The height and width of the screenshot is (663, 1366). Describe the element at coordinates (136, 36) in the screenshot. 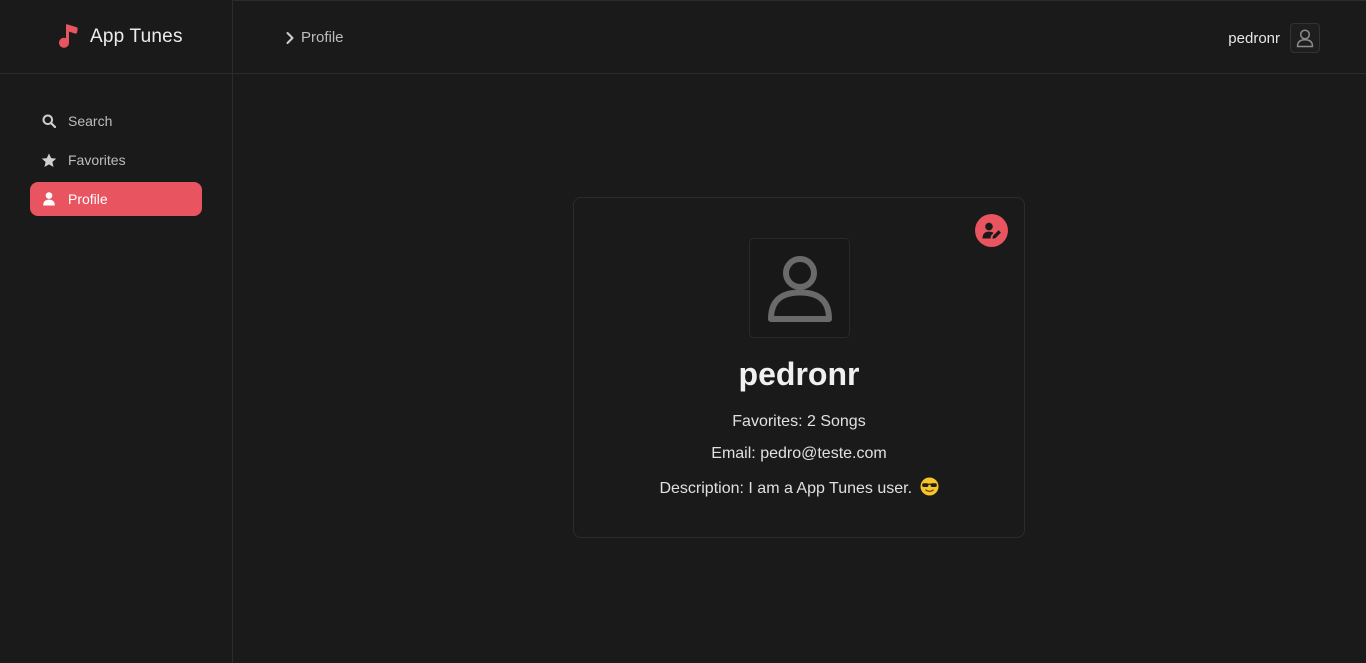

I see `brand-name: App Tunes` at that location.